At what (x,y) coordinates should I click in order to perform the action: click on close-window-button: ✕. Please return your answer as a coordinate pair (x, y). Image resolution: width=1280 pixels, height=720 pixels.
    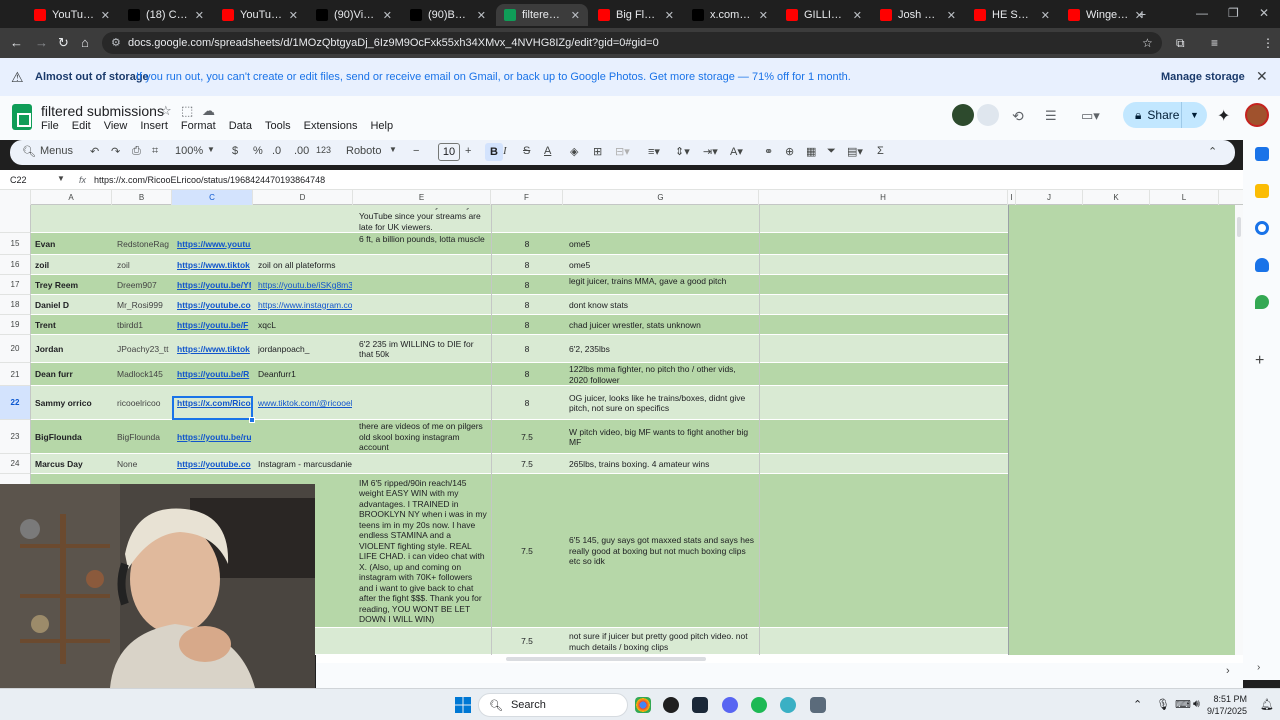
    Looking at the image, I should click on (1264, 13).